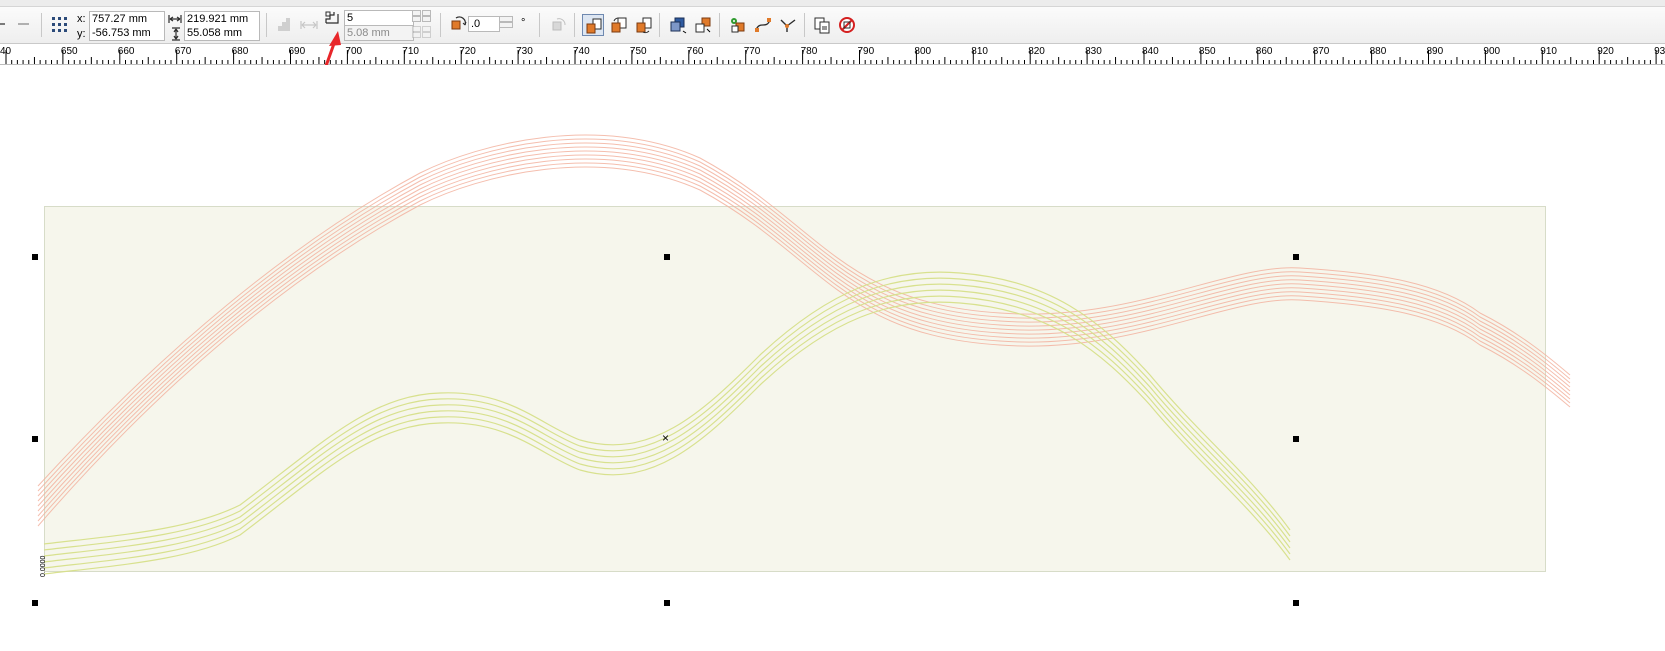 This screenshot has width=1665, height=651. I want to click on more-blend-options-icon, so click(788, 25).